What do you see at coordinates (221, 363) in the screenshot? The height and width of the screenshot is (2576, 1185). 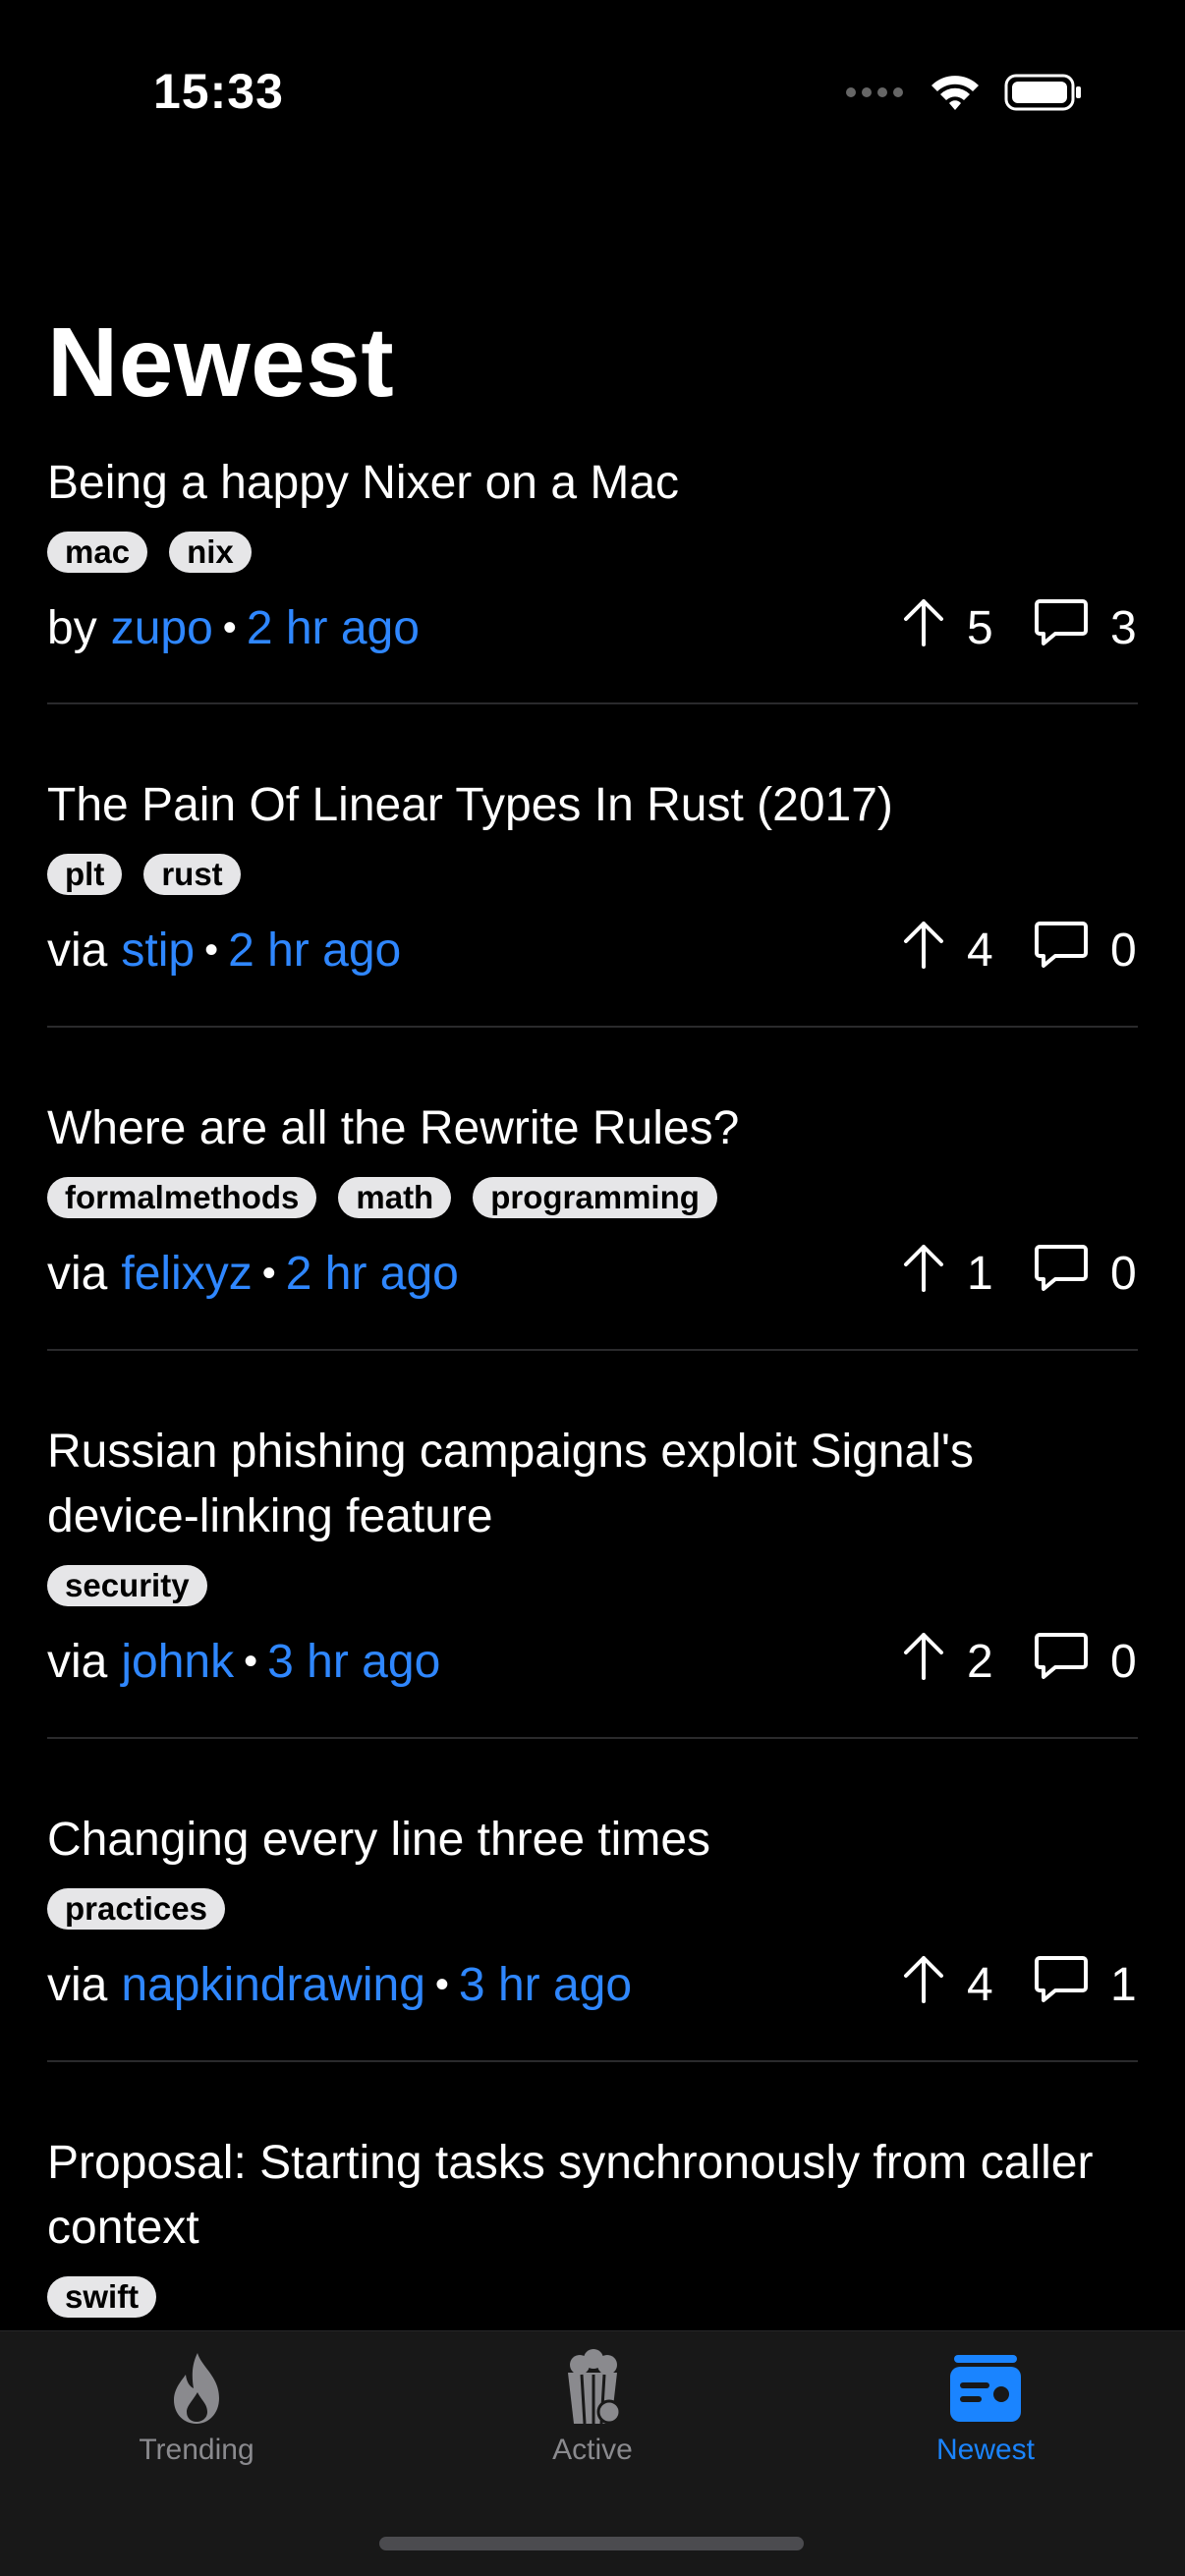 I see `page-title: Newest` at bounding box center [221, 363].